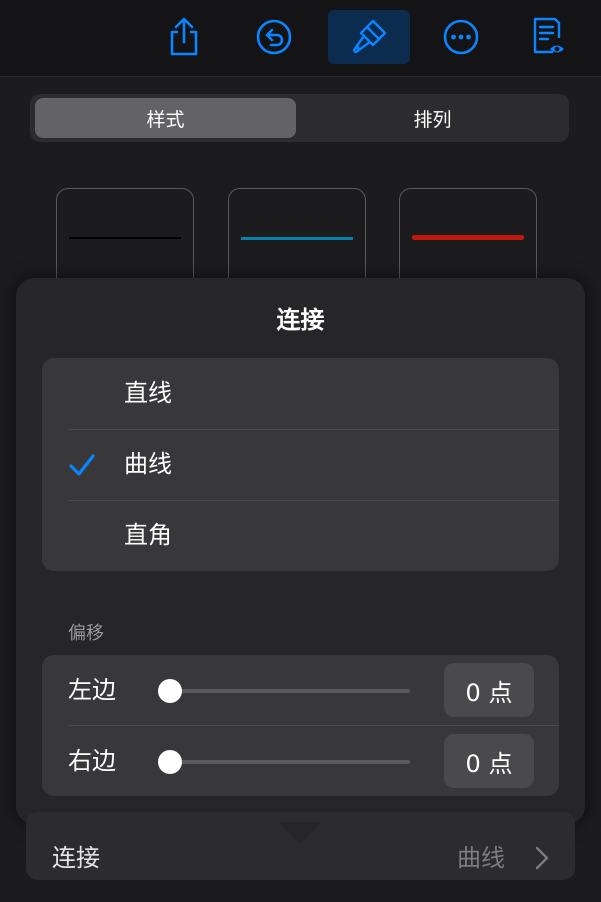 This screenshot has height=902, width=601. Describe the element at coordinates (148, 535) in the screenshot. I see `option-right-angle-label: 直角` at that location.